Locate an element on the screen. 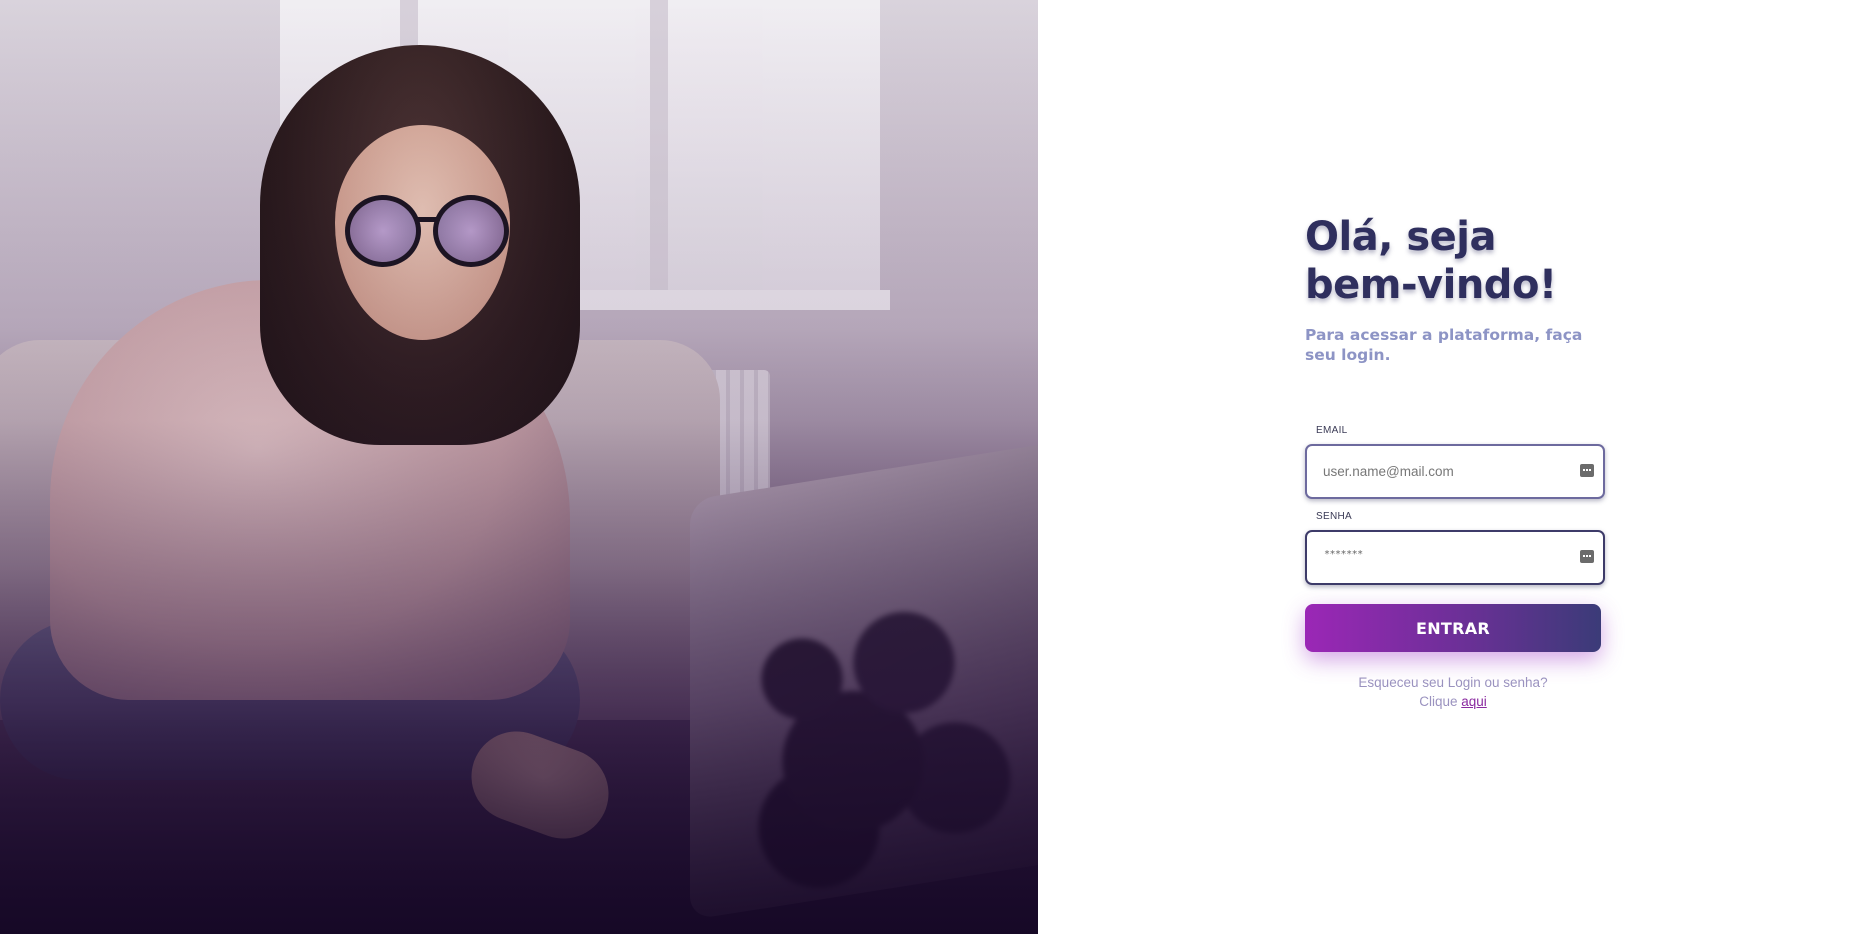 The width and height of the screenshot is (1869, 934). email-label: EMAIL is located at coordinates (1332, 430).